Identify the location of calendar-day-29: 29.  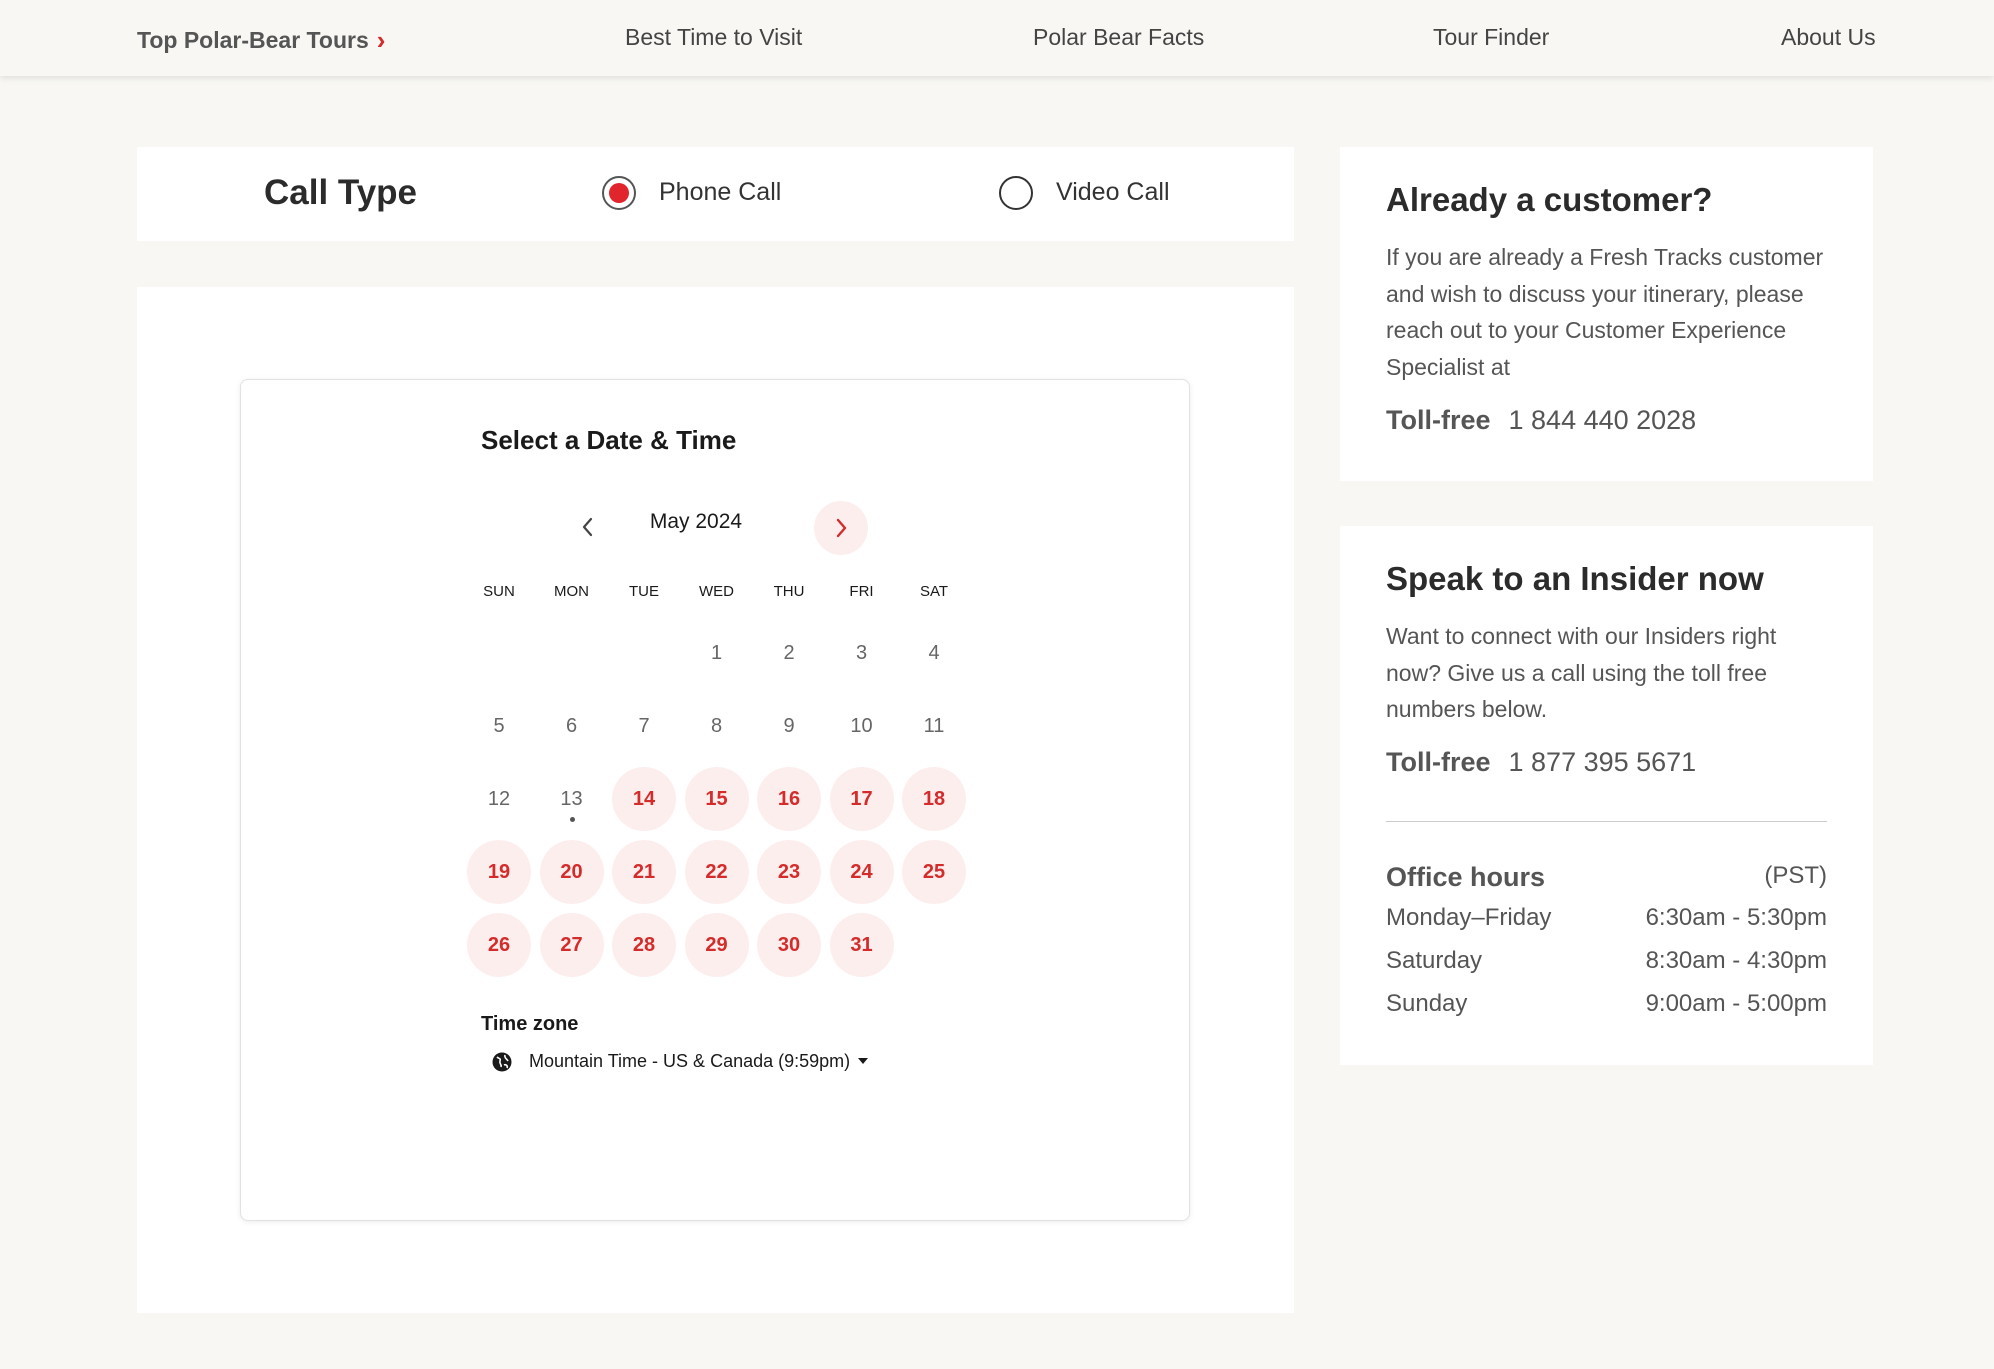
(716, 945).